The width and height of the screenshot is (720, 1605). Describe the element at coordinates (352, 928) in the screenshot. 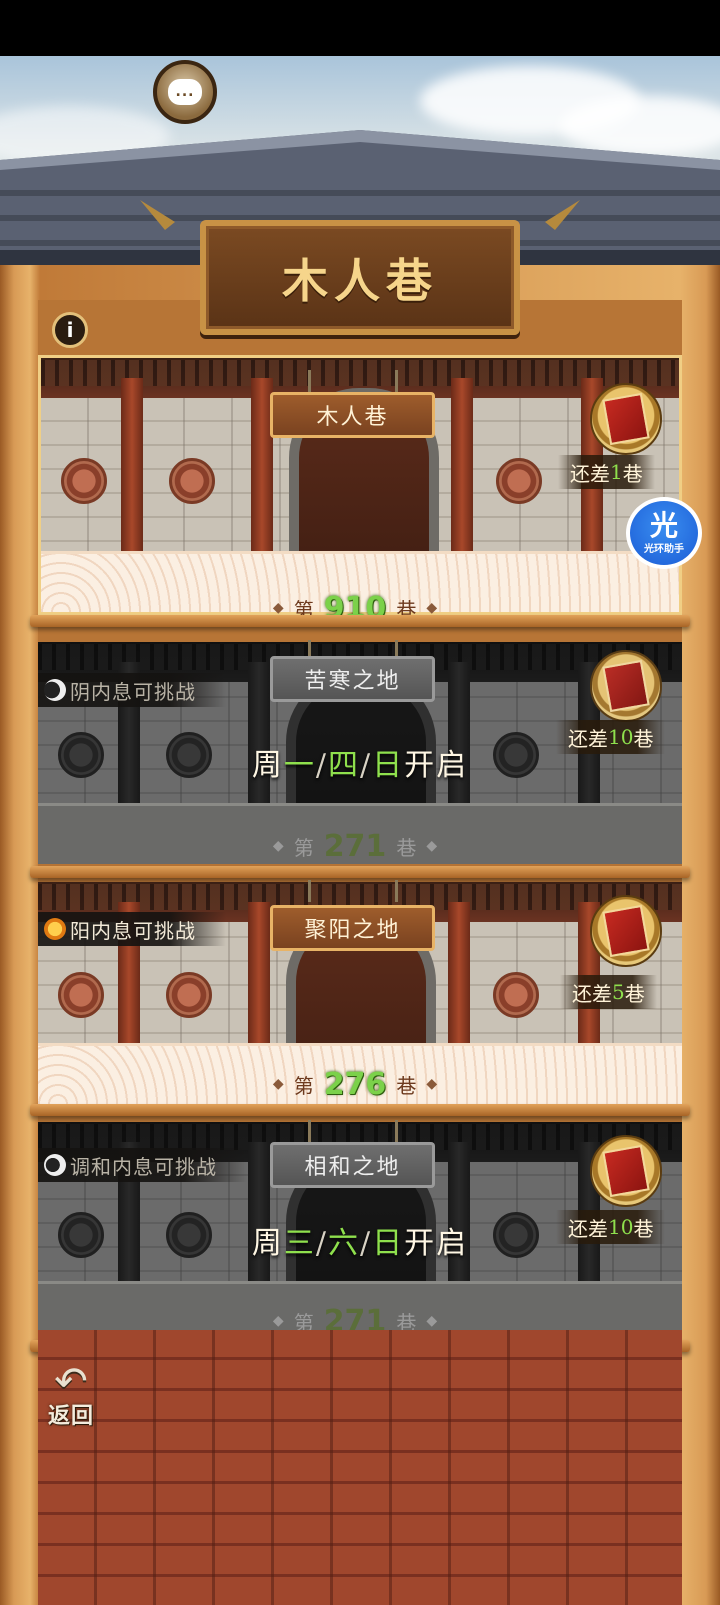

I see `stage-sign-yang: 聚阳之地` at that location.